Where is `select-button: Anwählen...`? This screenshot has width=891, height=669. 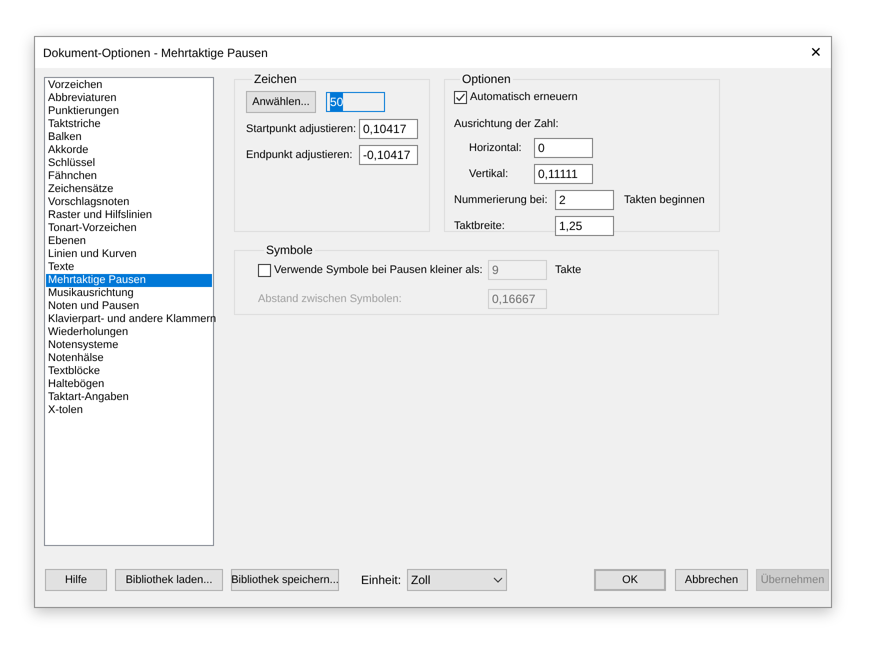
select-button: Anwählen... is located at coordinates (281, 102).